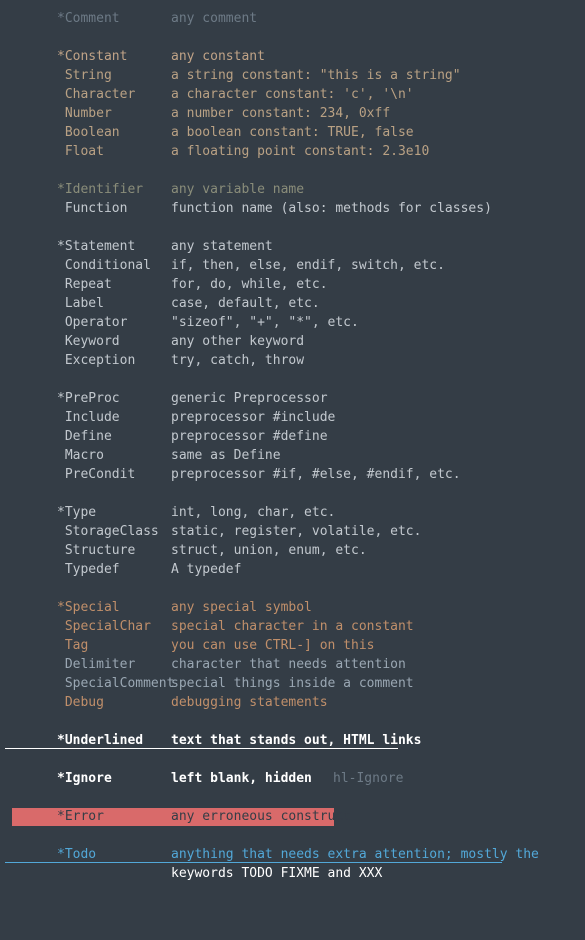 This screenshot has height=940, width=585. What do you see at coordinates (80, 303) in the screenshot?
I see `group-name: Label` at bounding box center [80, 303].